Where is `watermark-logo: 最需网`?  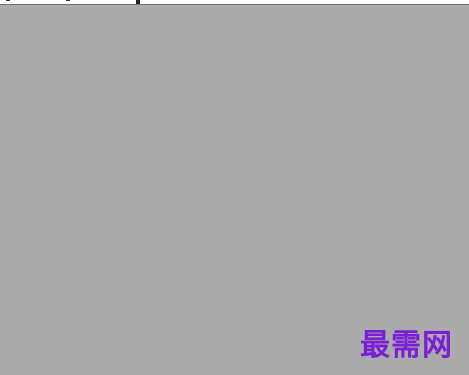 watermark-logo: 最需网 is located at coordinates (406, 345).